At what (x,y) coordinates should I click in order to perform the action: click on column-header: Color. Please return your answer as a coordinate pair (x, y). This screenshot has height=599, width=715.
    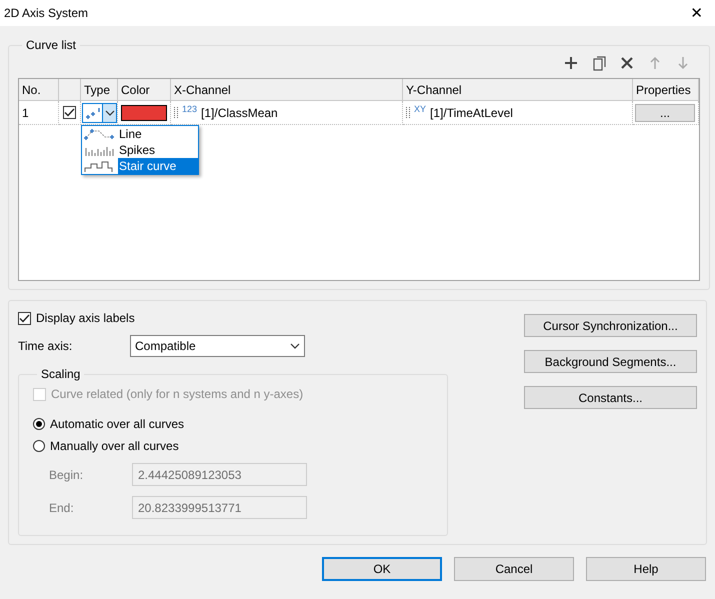
    Looking at the image, I should click on (144, 90).